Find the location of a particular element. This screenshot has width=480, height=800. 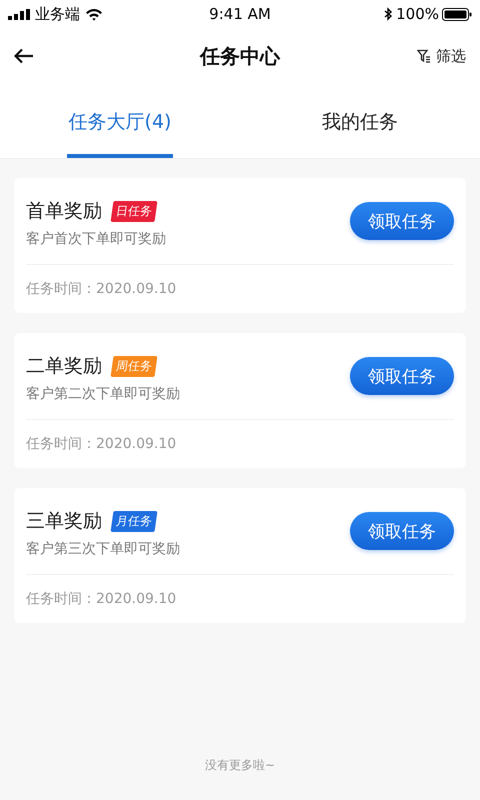

back-arrow-icon is located at coordinates (24, 56).